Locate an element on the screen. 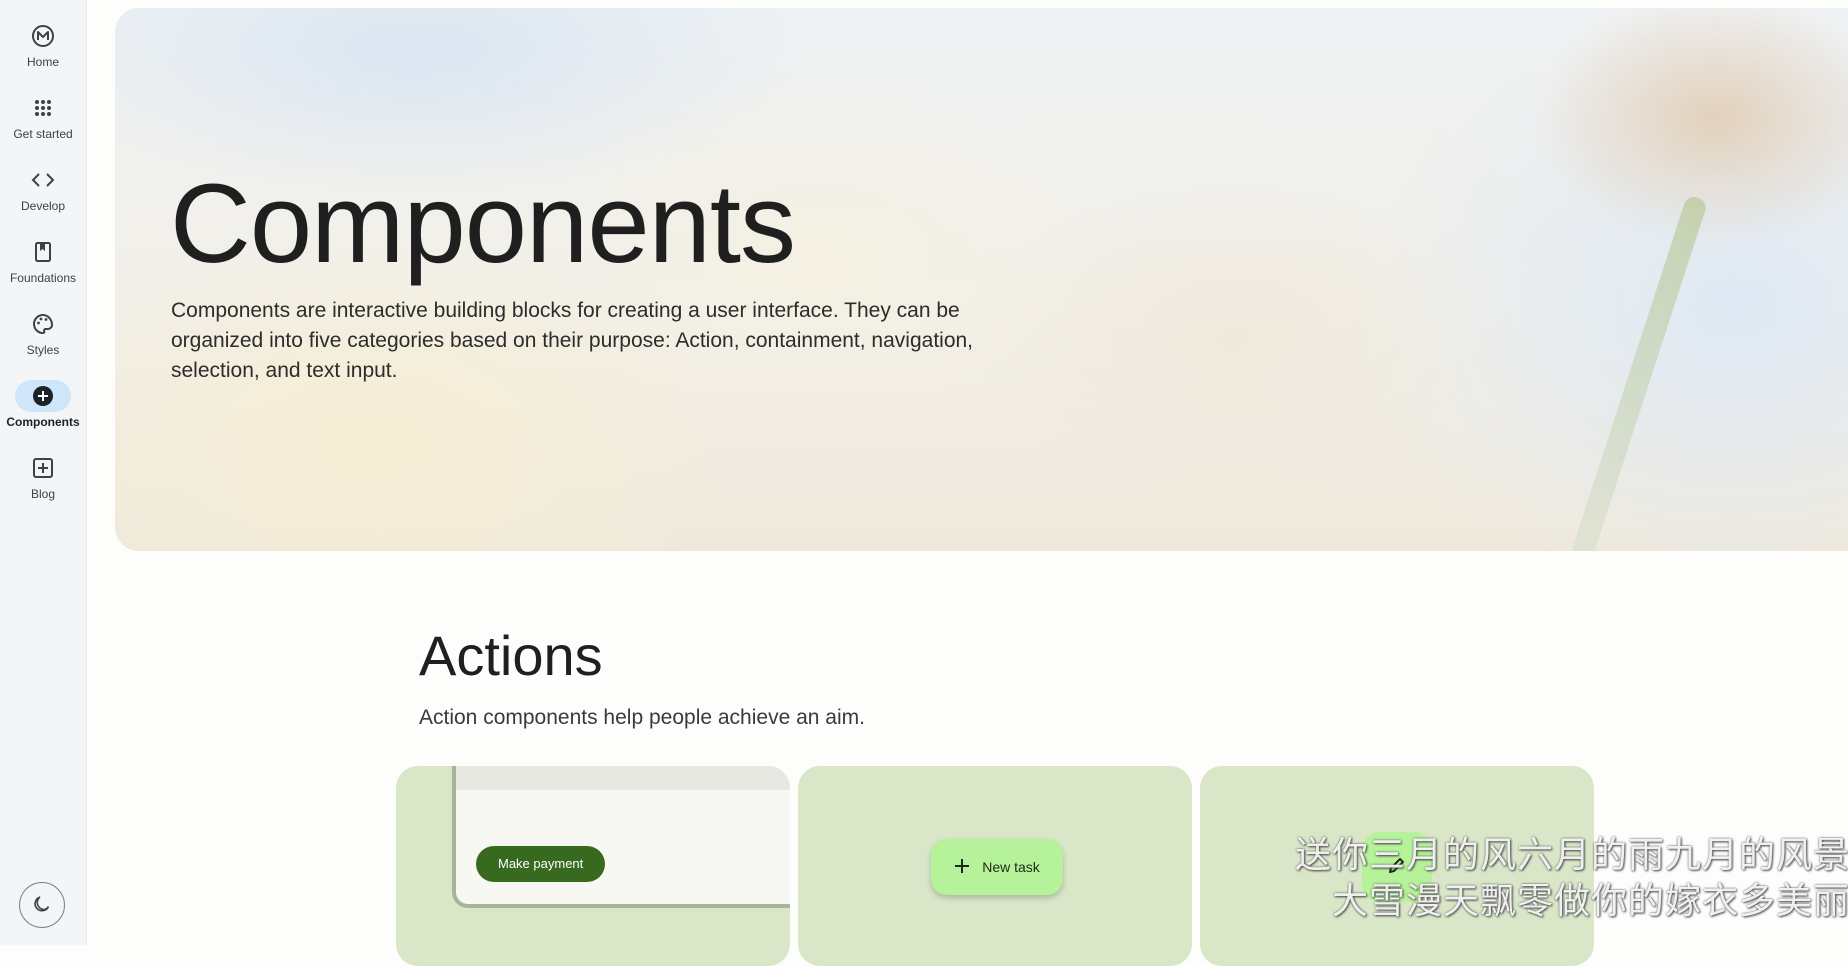  new-task-fab: New task is located at coordinates (997, 867).